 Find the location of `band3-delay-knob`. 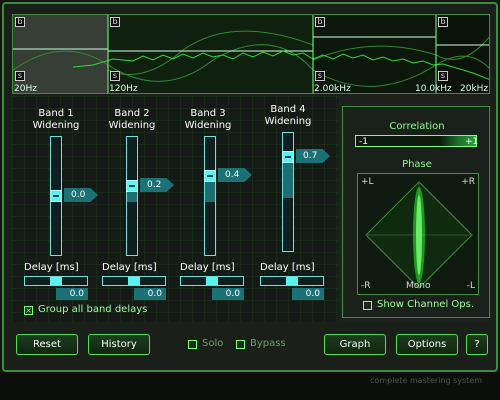

band3-delay-knob is located at coordinates (212, 281).